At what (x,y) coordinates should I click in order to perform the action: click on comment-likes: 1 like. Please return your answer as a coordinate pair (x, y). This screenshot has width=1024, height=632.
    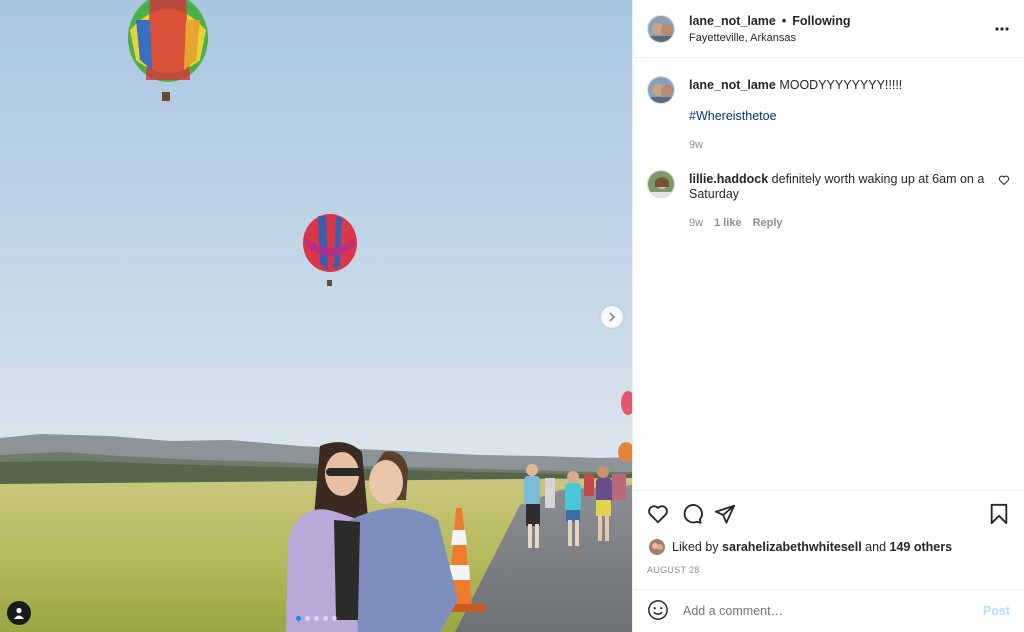
    Looking at the image, I should click on (728, 223).